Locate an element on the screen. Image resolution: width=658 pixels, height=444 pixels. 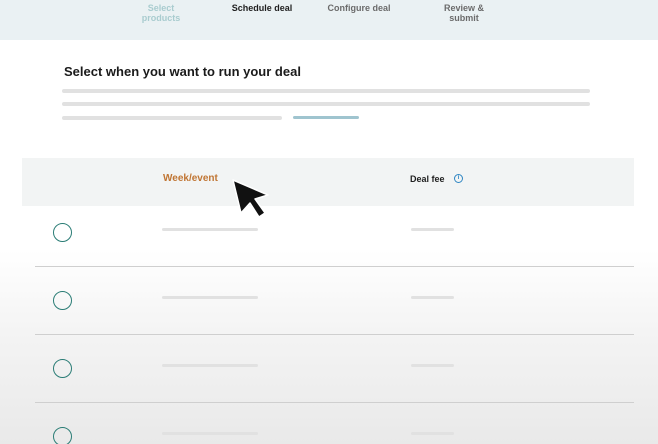
link-placeholder-line is located at coordinates (326, 117).